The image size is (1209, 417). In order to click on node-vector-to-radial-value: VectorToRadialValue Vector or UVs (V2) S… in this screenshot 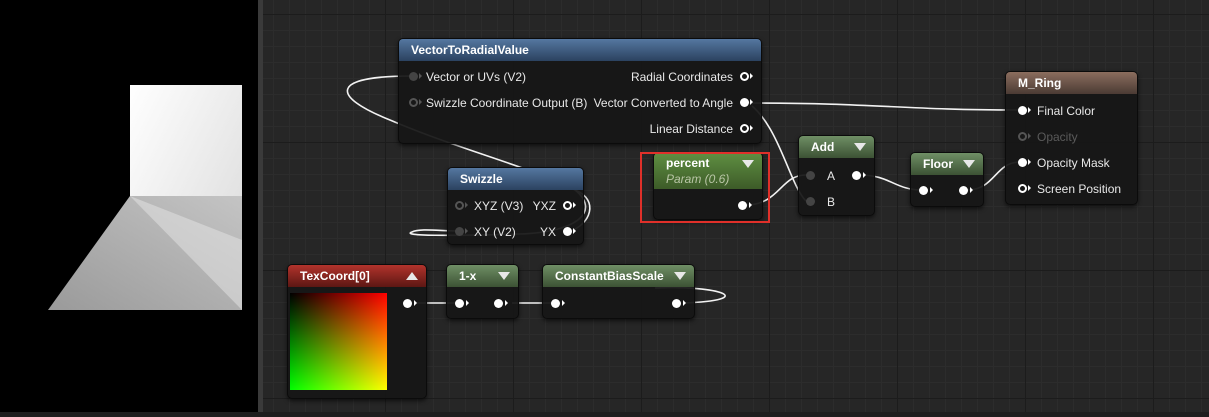, I will do `click(580, 91)`.